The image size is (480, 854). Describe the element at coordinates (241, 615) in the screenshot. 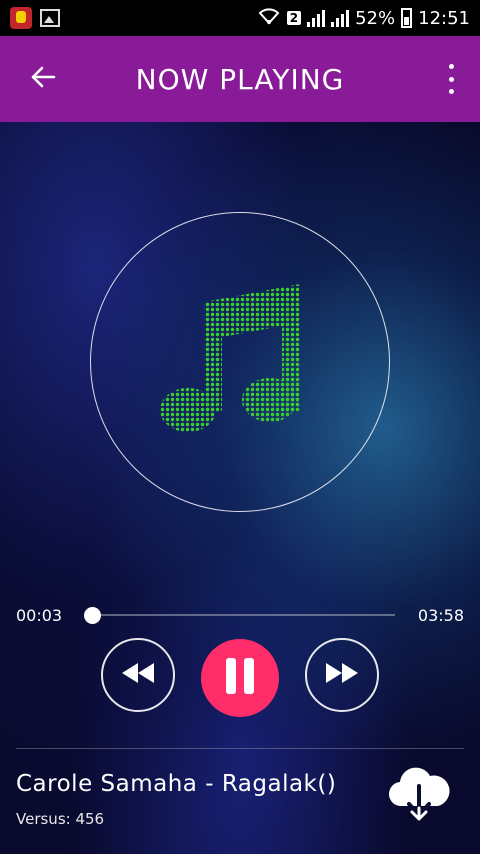

I see `seek-bar` at that location.